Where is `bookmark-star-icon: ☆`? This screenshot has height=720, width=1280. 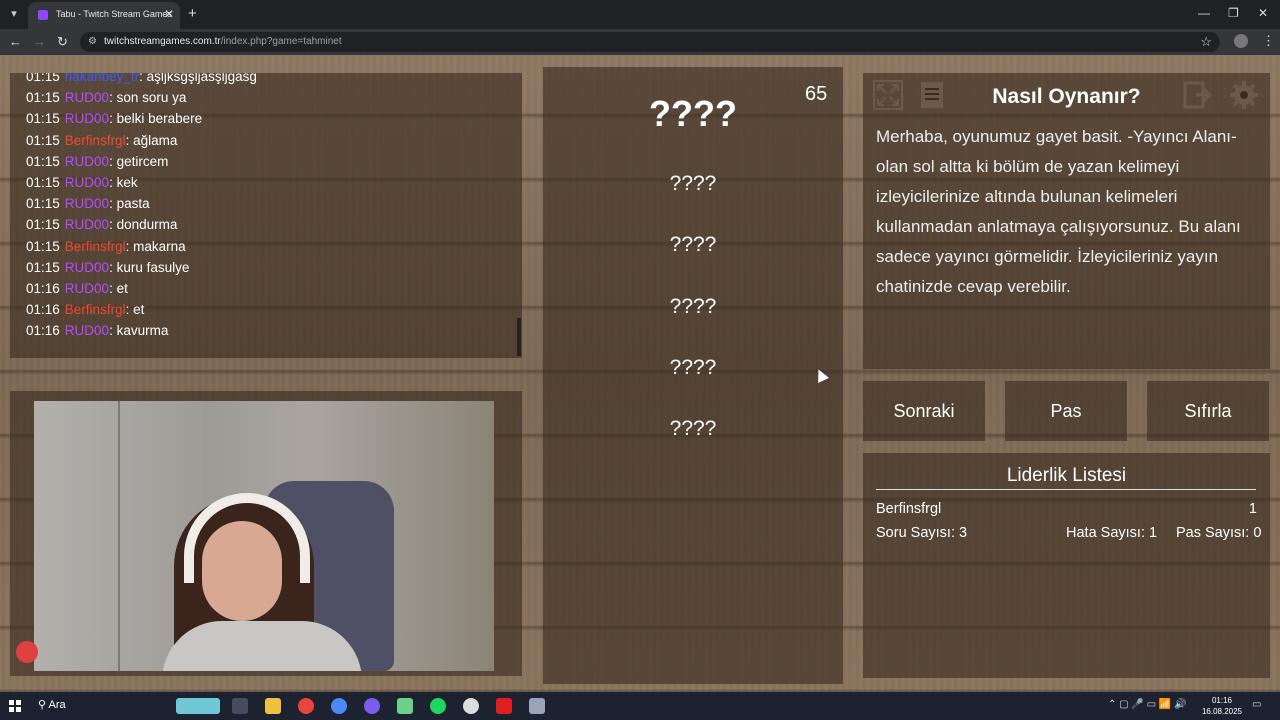 bookmark-star-icon: ☆ is located at coordinates (1206, 42).